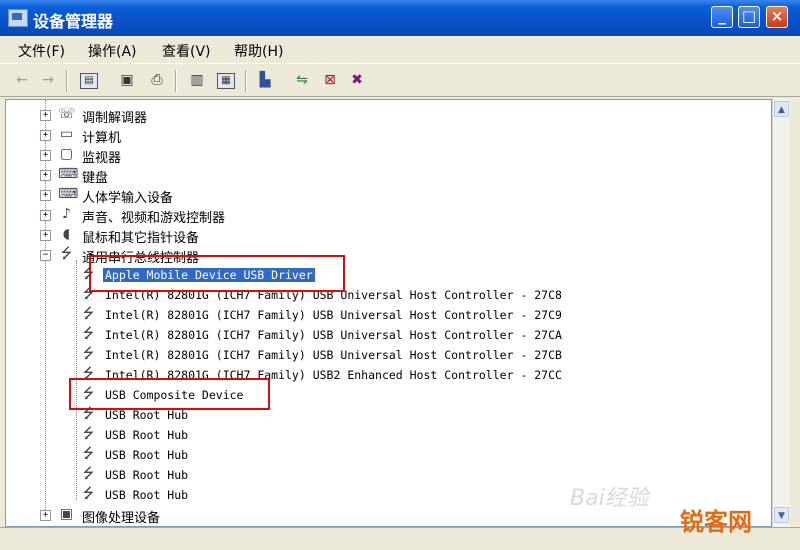 Image resolution: width=800 pixels, height=550 pixels. Describe the element at coordinates (73, 21) in the screenshot. I see `window-title: 设备管理器` at that location.